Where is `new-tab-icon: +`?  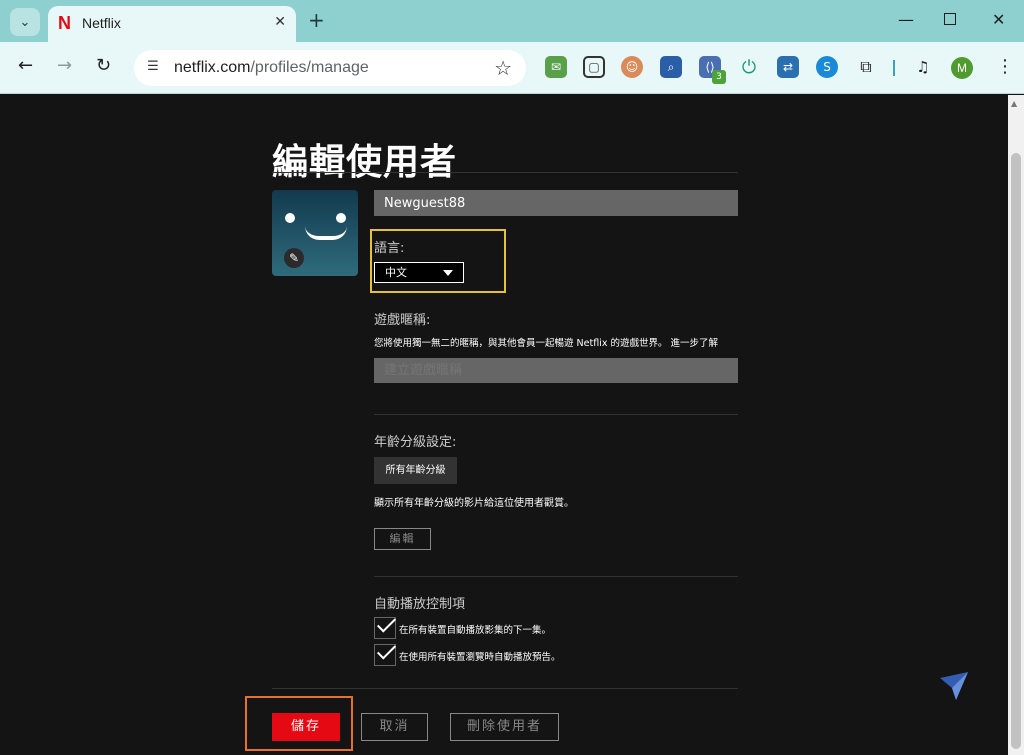 new-tab-icon: + is located at coordinates (316, 20).